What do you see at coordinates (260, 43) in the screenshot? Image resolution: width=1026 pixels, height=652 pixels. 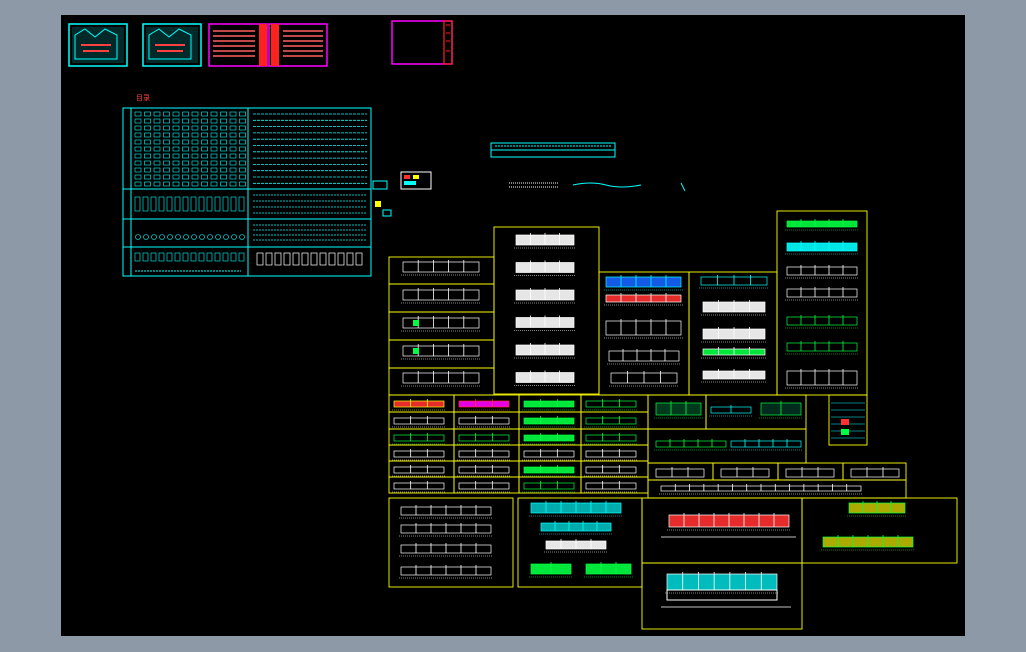 I see `thumbnail-sheets` at bounding box center [260, 43].